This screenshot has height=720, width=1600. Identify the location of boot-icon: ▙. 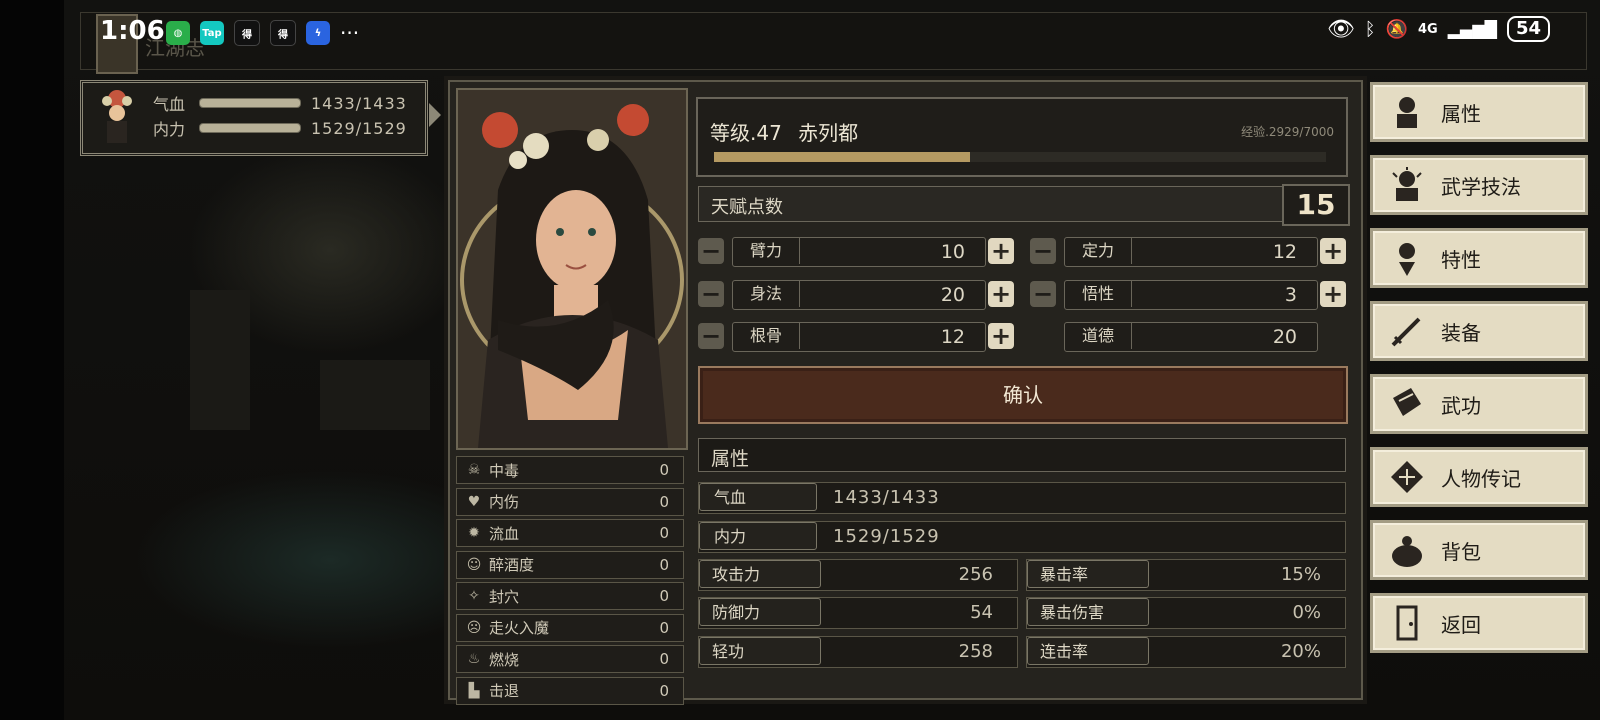
(474, 690).